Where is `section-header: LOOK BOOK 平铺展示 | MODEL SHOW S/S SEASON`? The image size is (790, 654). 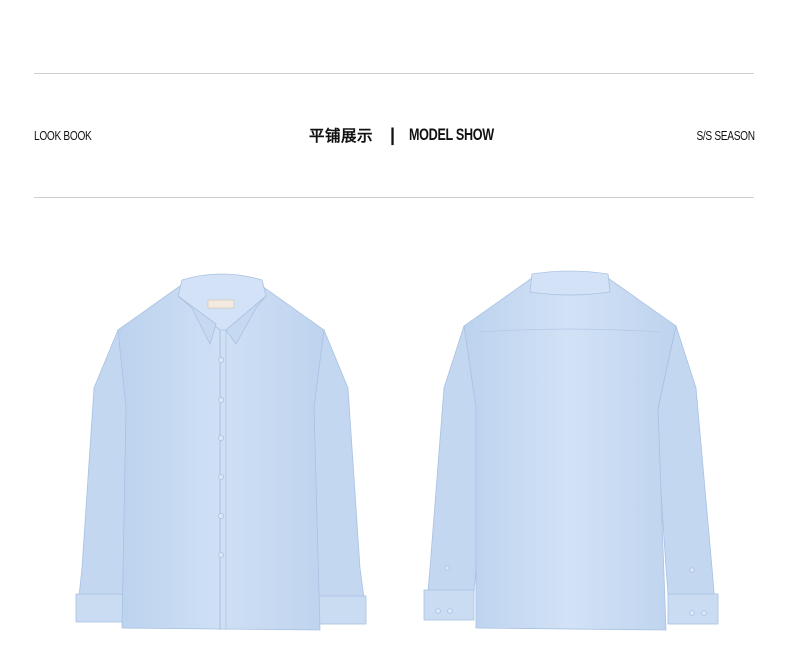
section-header: LOOK BOOK 平铺展示 | MODEL SHOW S/S SEASON is located at coordinates (394, 137).